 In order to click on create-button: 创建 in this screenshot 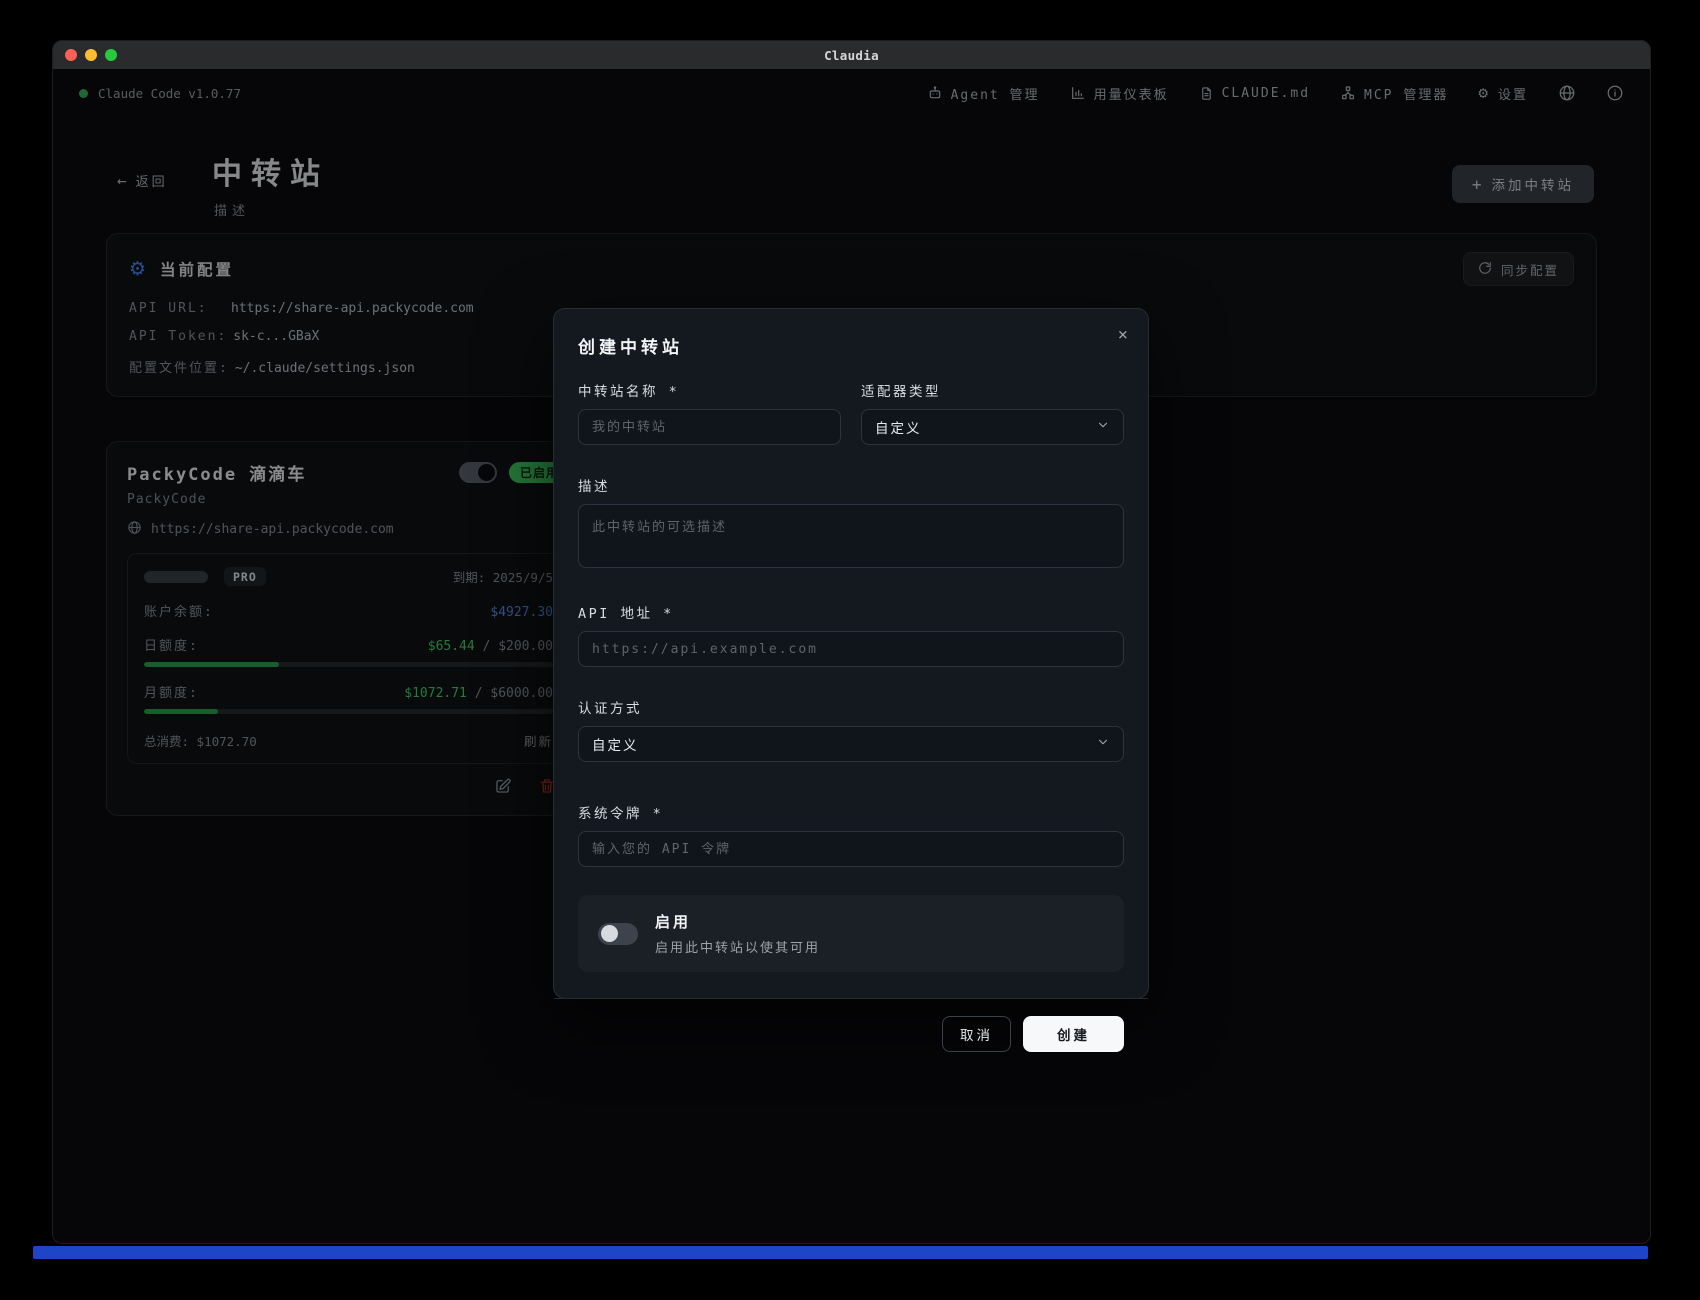, I will do `click(1073, 1034)`.